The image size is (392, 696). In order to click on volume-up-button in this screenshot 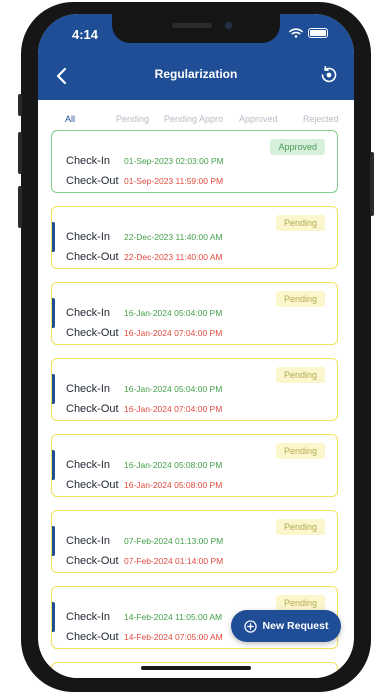, I will do `click(20, 153)`.